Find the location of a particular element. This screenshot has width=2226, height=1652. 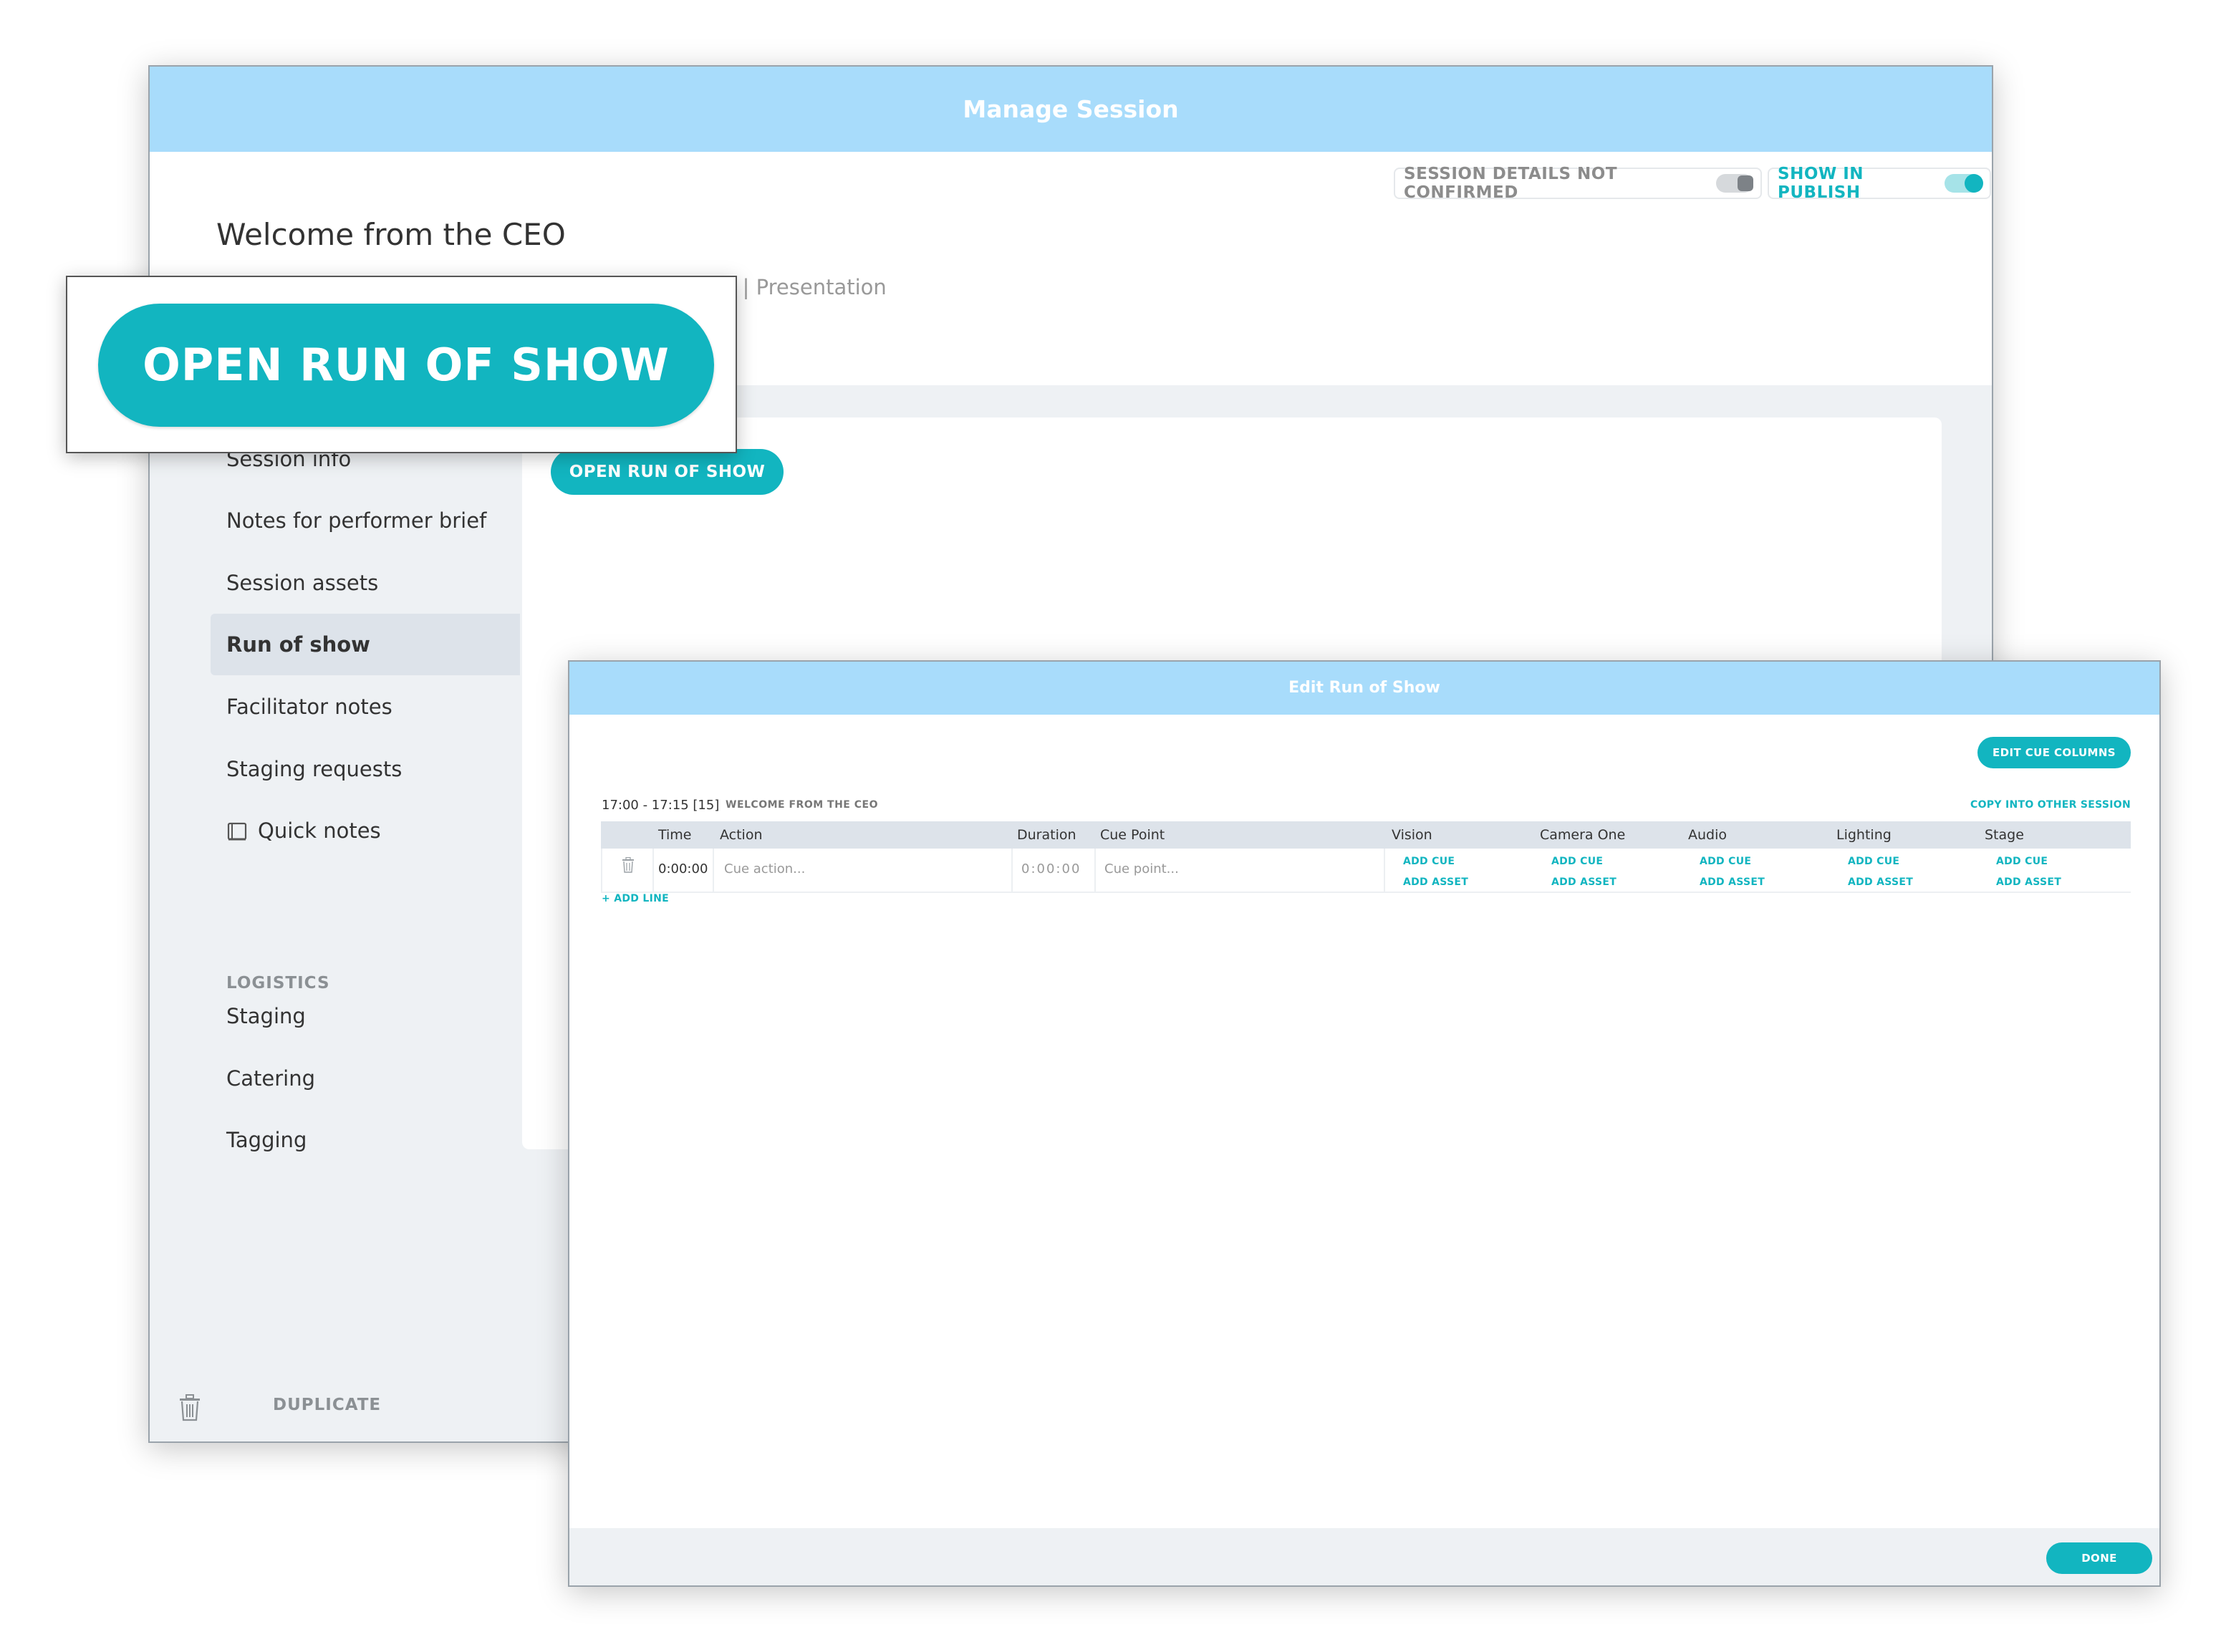

zoom-callout: OPEN RUN OF SHOW is located at coordinates (401, 364).